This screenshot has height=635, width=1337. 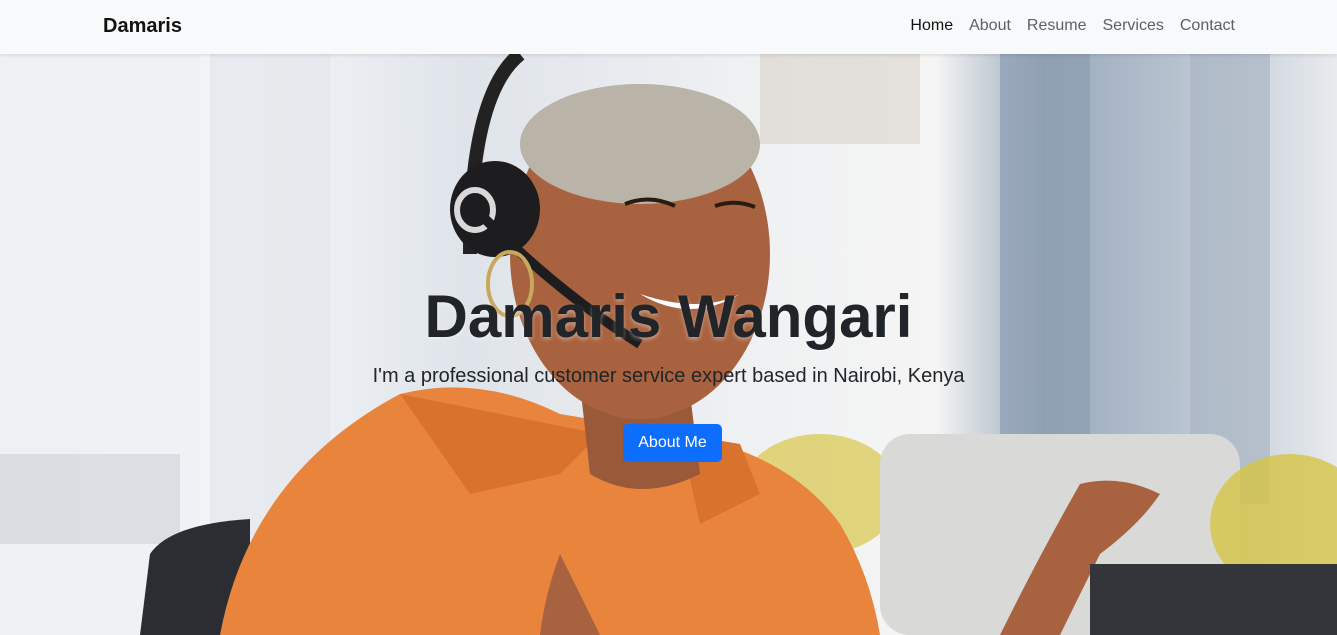 What do you see at coordinates (931, 26) in the screenshot?
I see `nav-link-home: Home` at bounding box center [931, 26].